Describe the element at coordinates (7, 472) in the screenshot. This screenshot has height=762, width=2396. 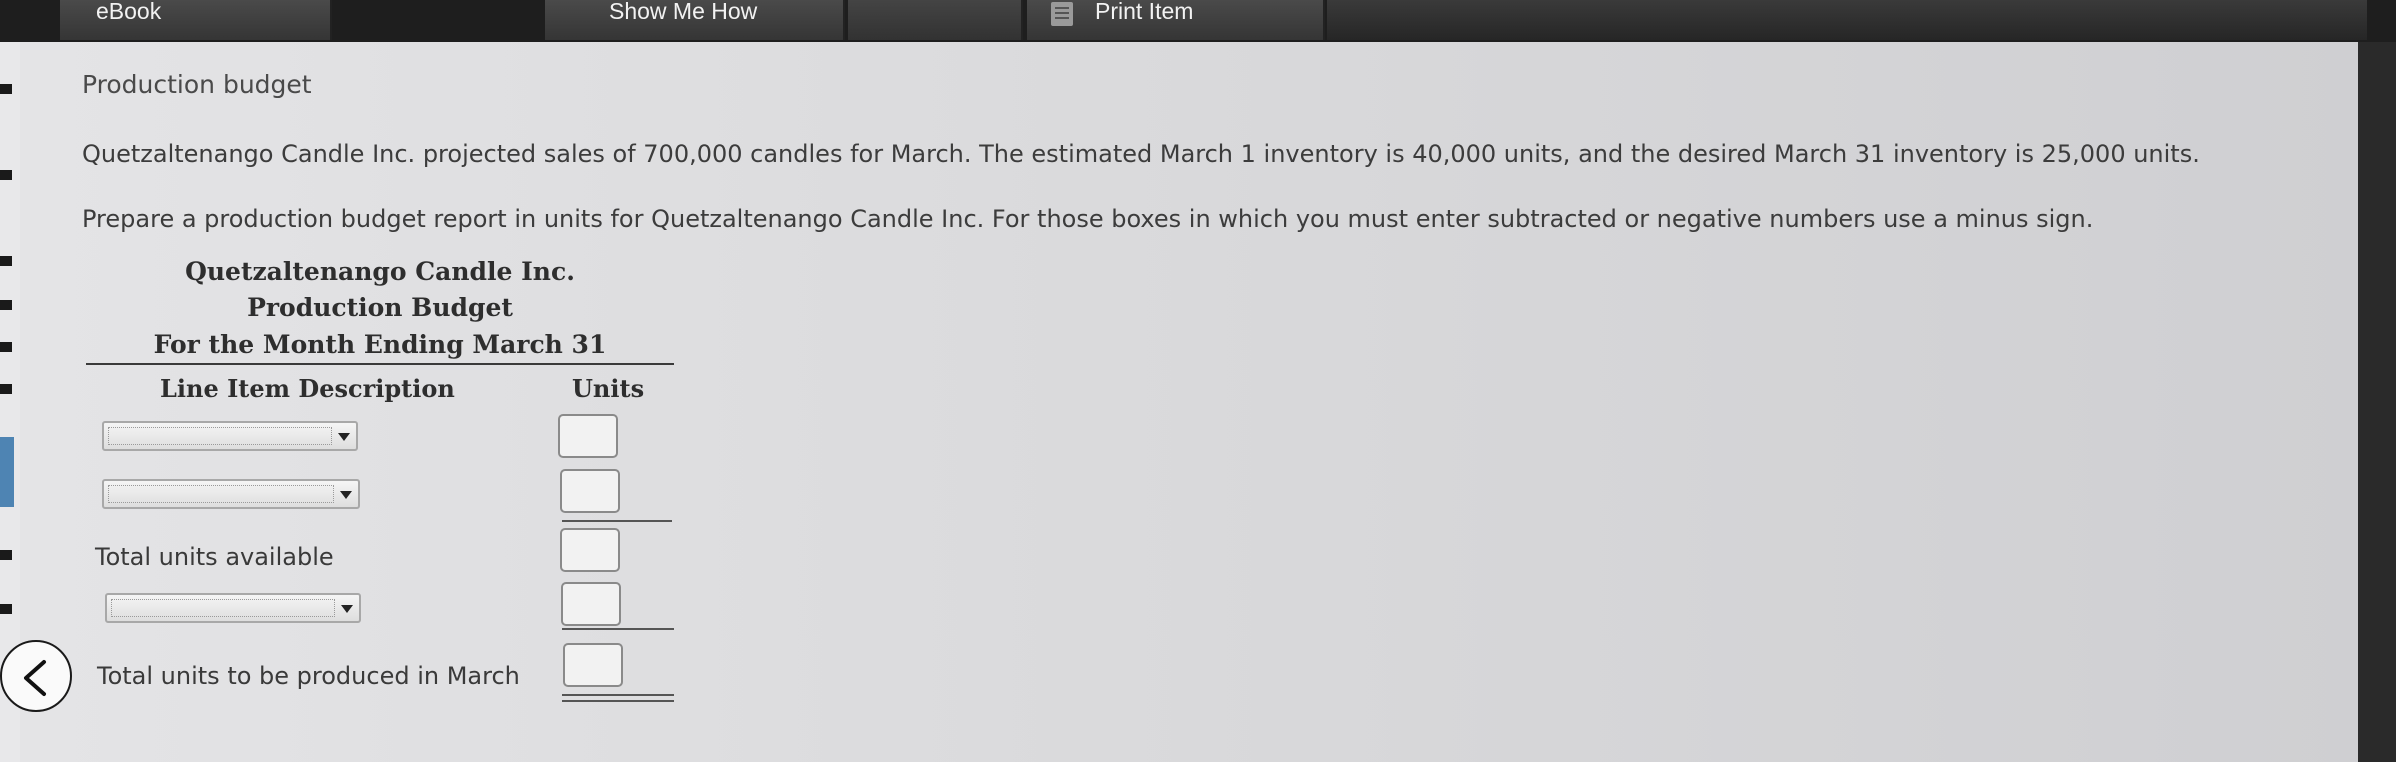
I see `progress-marker` at that location.